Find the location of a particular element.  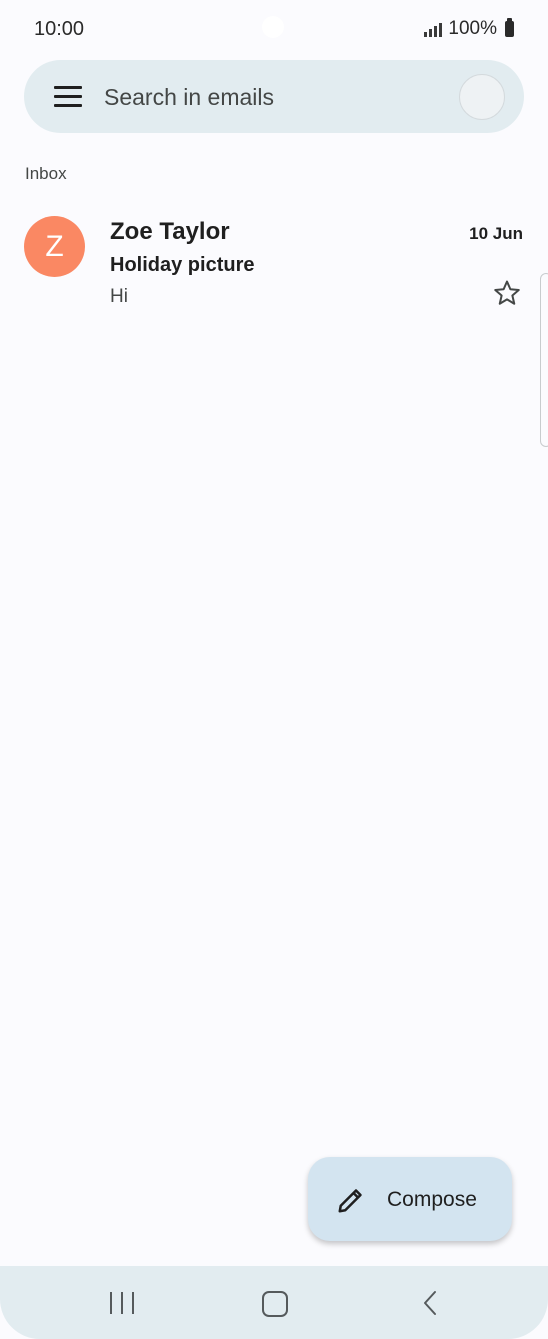

email-sender: Zoe Taylor is located at coordinates (170, 231).